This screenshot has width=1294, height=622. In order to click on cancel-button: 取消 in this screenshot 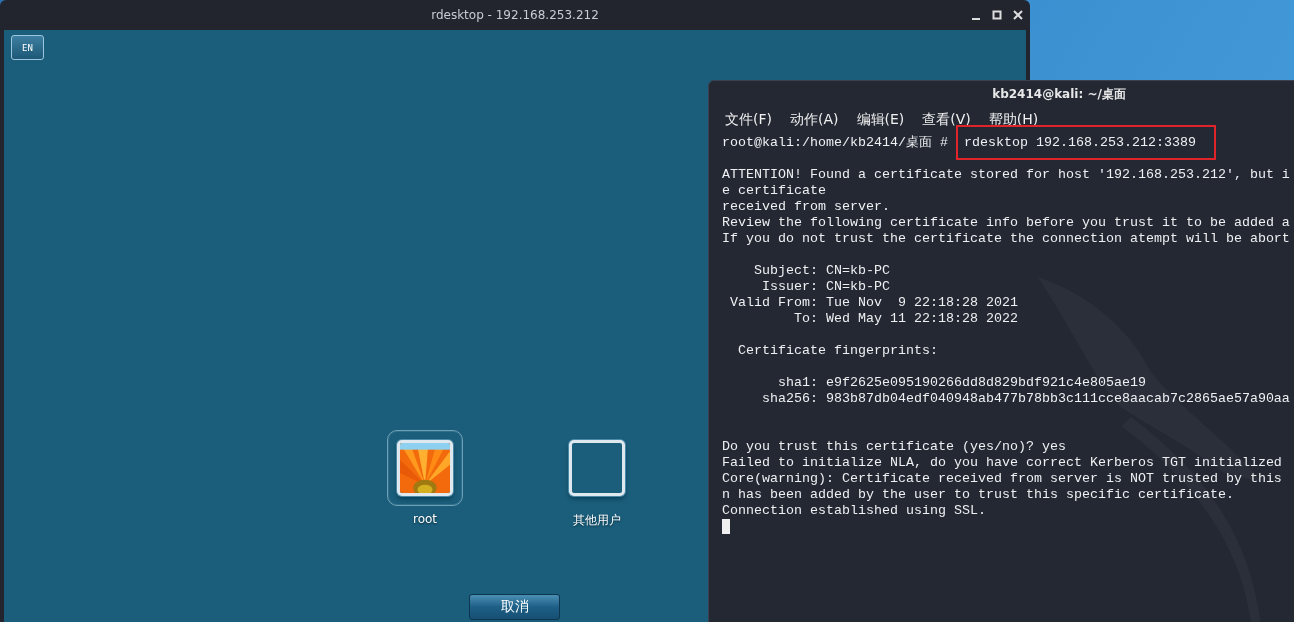, I will do `click(514, 607)`.